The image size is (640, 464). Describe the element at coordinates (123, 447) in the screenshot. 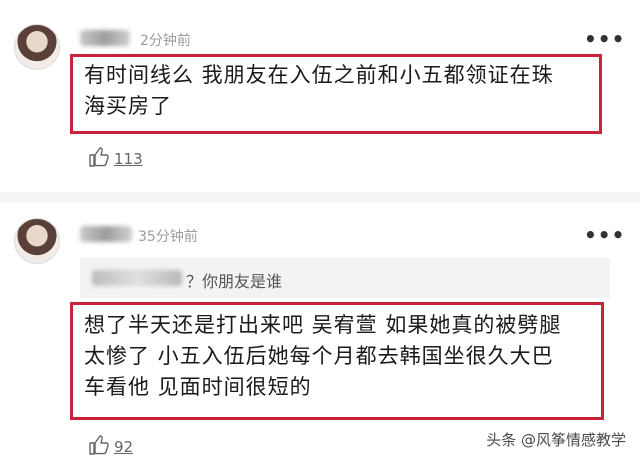

I see `like-count: 92` at that location.